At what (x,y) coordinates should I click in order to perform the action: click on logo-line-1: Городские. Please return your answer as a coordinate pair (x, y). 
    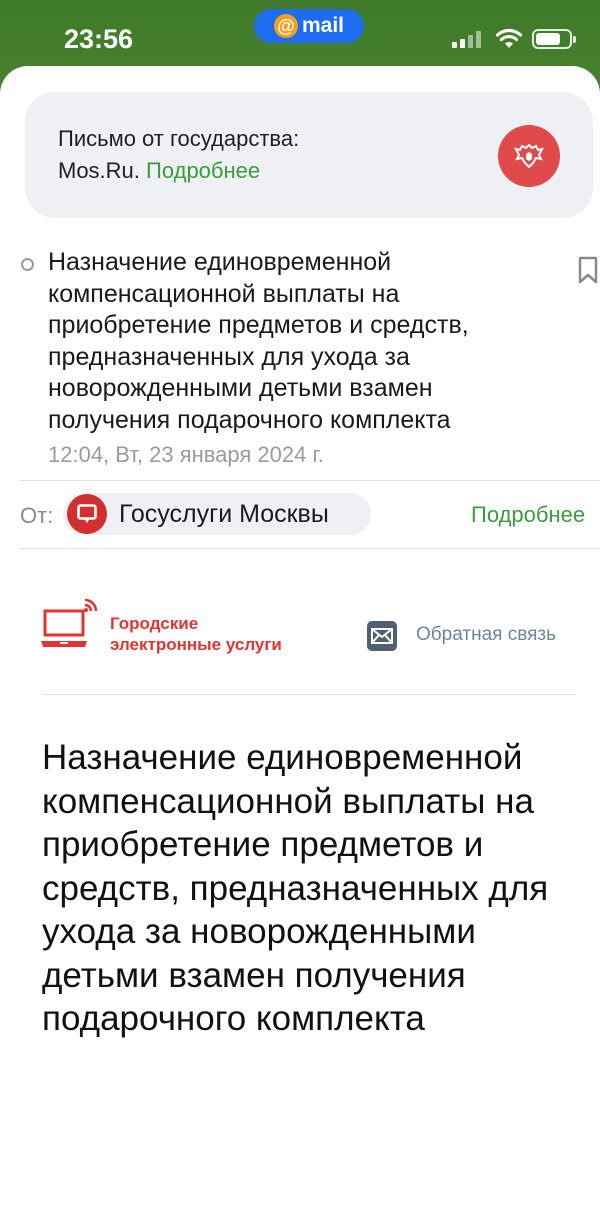
    Looking at the image, I should click on (154, 623).